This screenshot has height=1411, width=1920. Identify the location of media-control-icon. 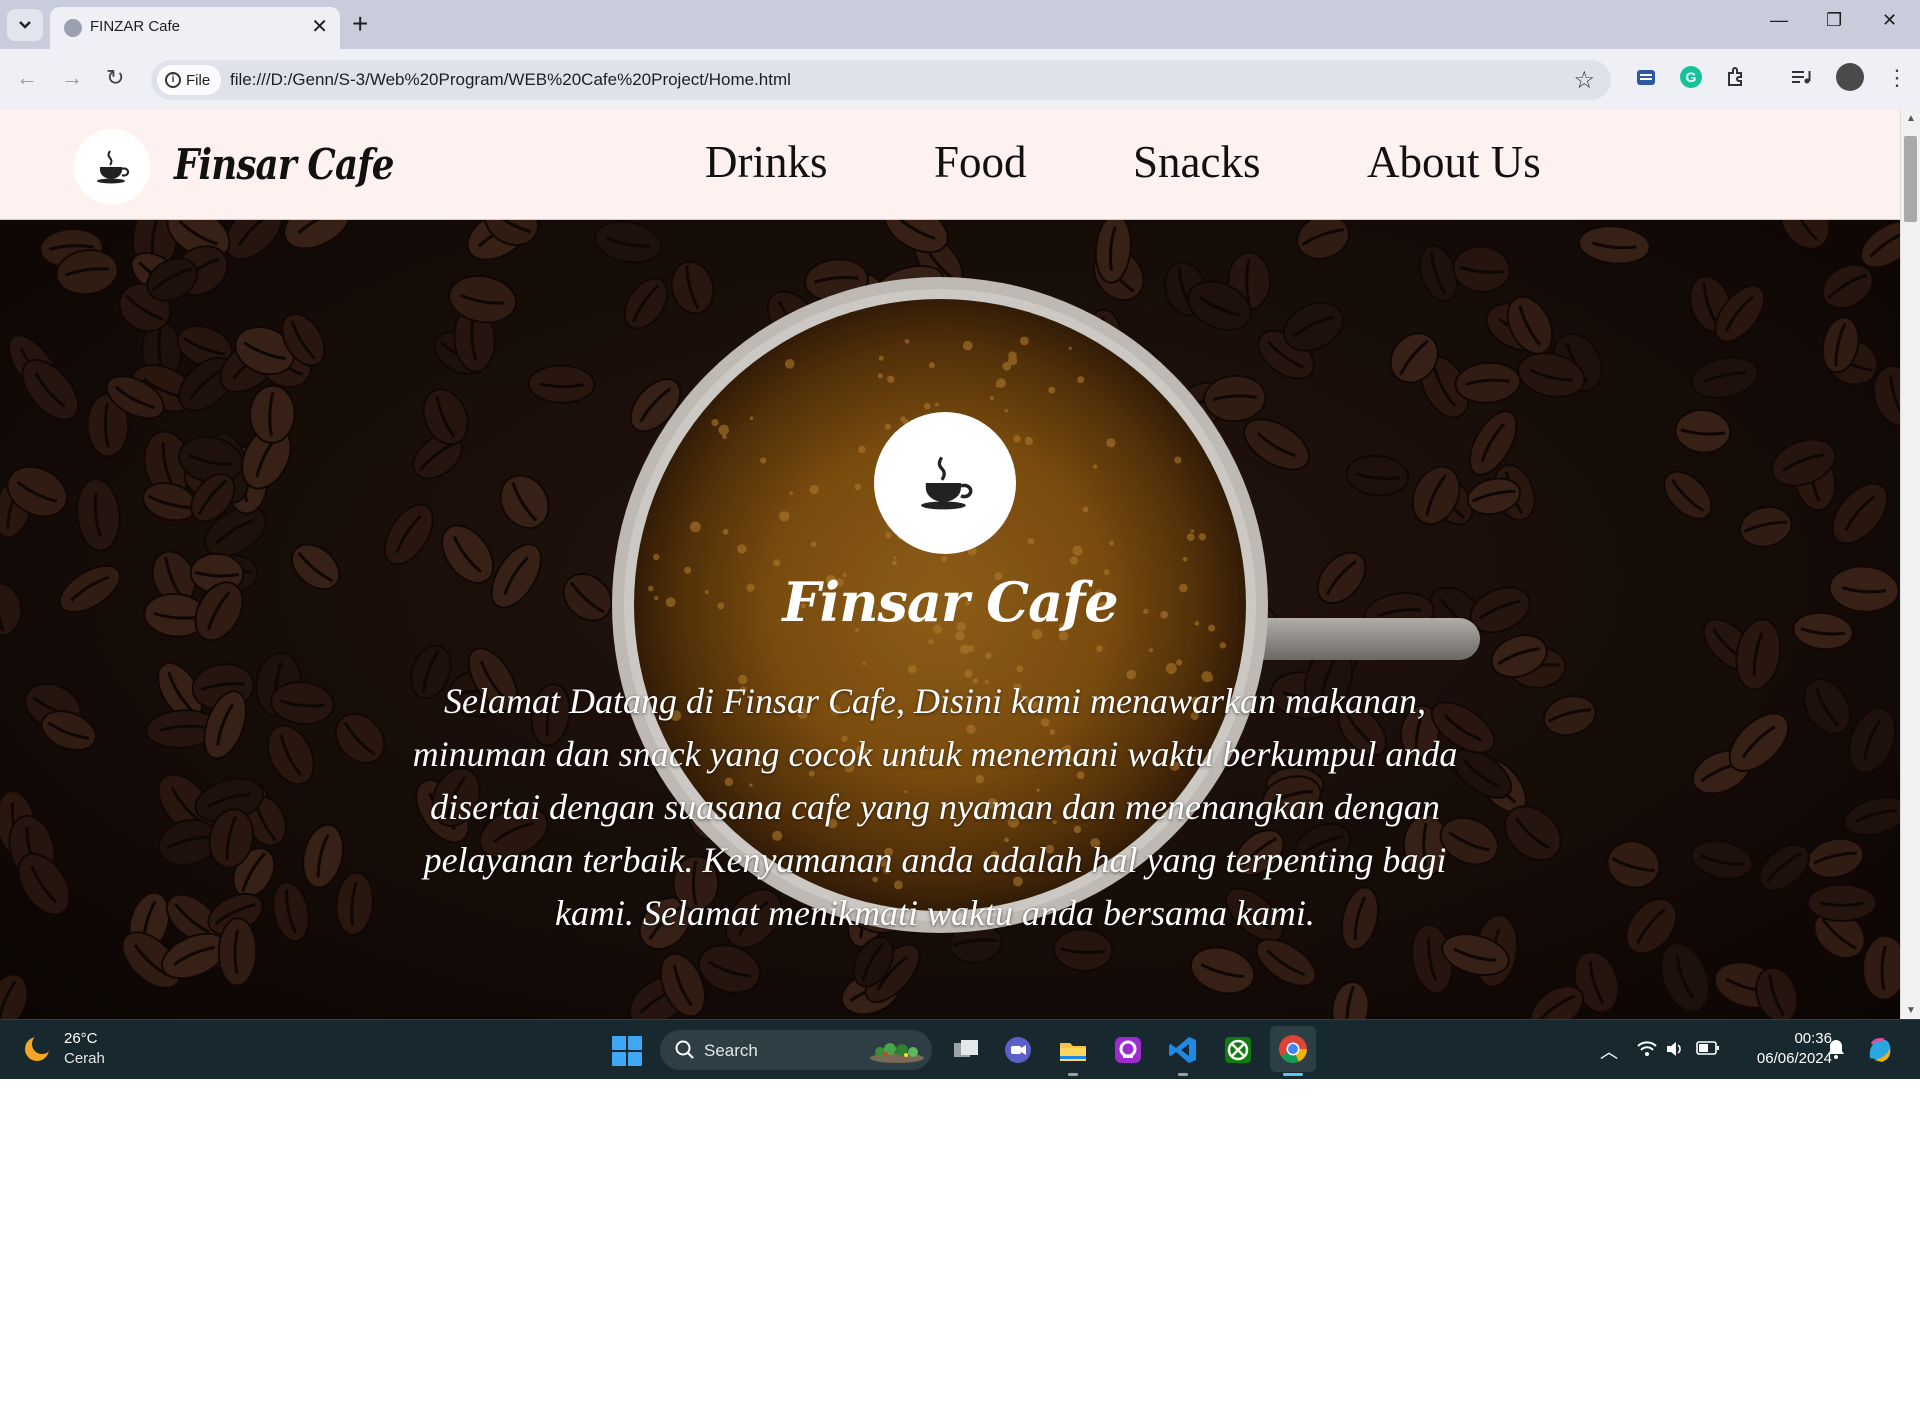
(1801, 77).